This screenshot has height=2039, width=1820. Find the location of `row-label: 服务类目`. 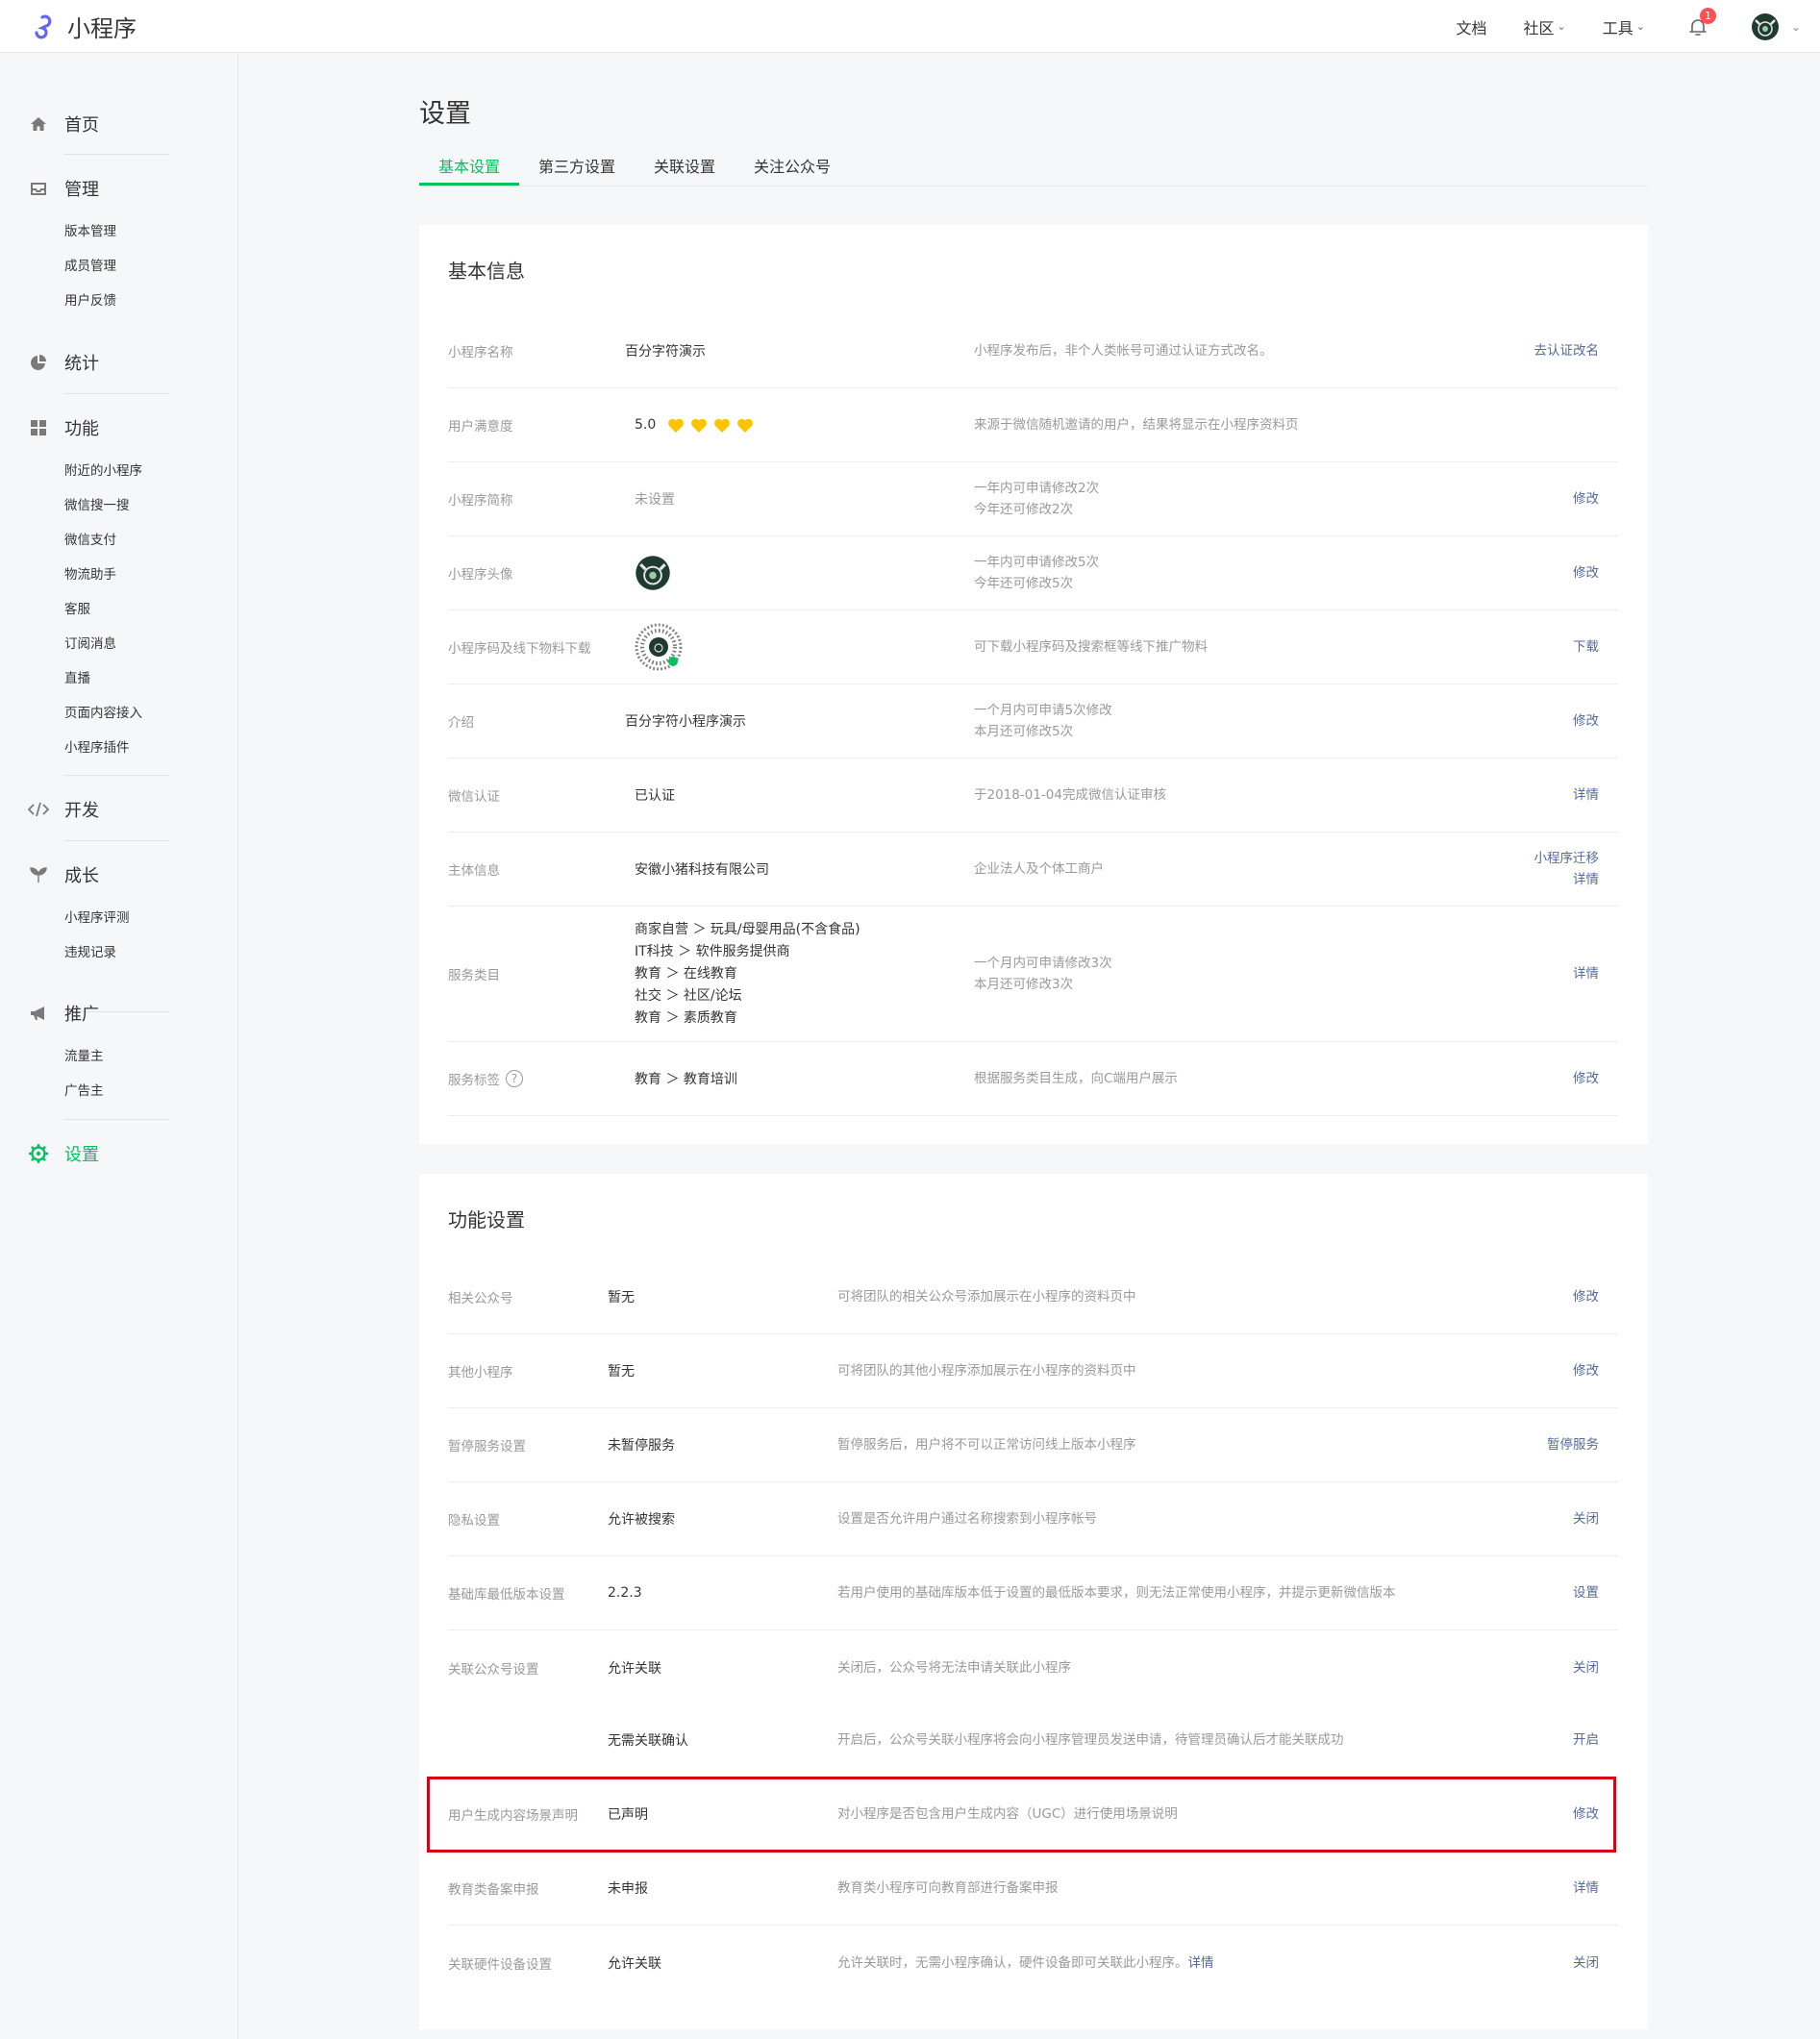

row-label: 服务类目 is located at coordinates (474, 975).